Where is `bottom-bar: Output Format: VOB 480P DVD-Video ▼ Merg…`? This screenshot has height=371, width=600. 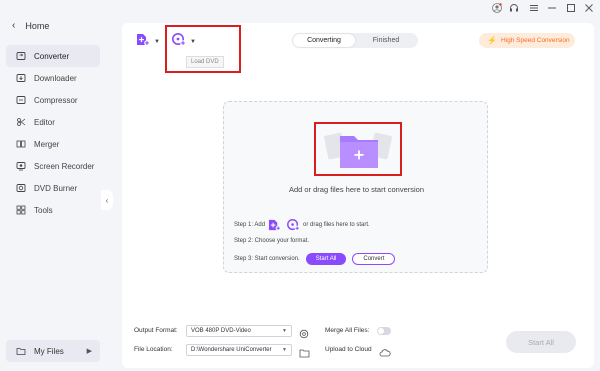
bottom-bar: Output Format: VOB 480P DVD-Video ▼ Merg… is located at coordinates (358, 343).